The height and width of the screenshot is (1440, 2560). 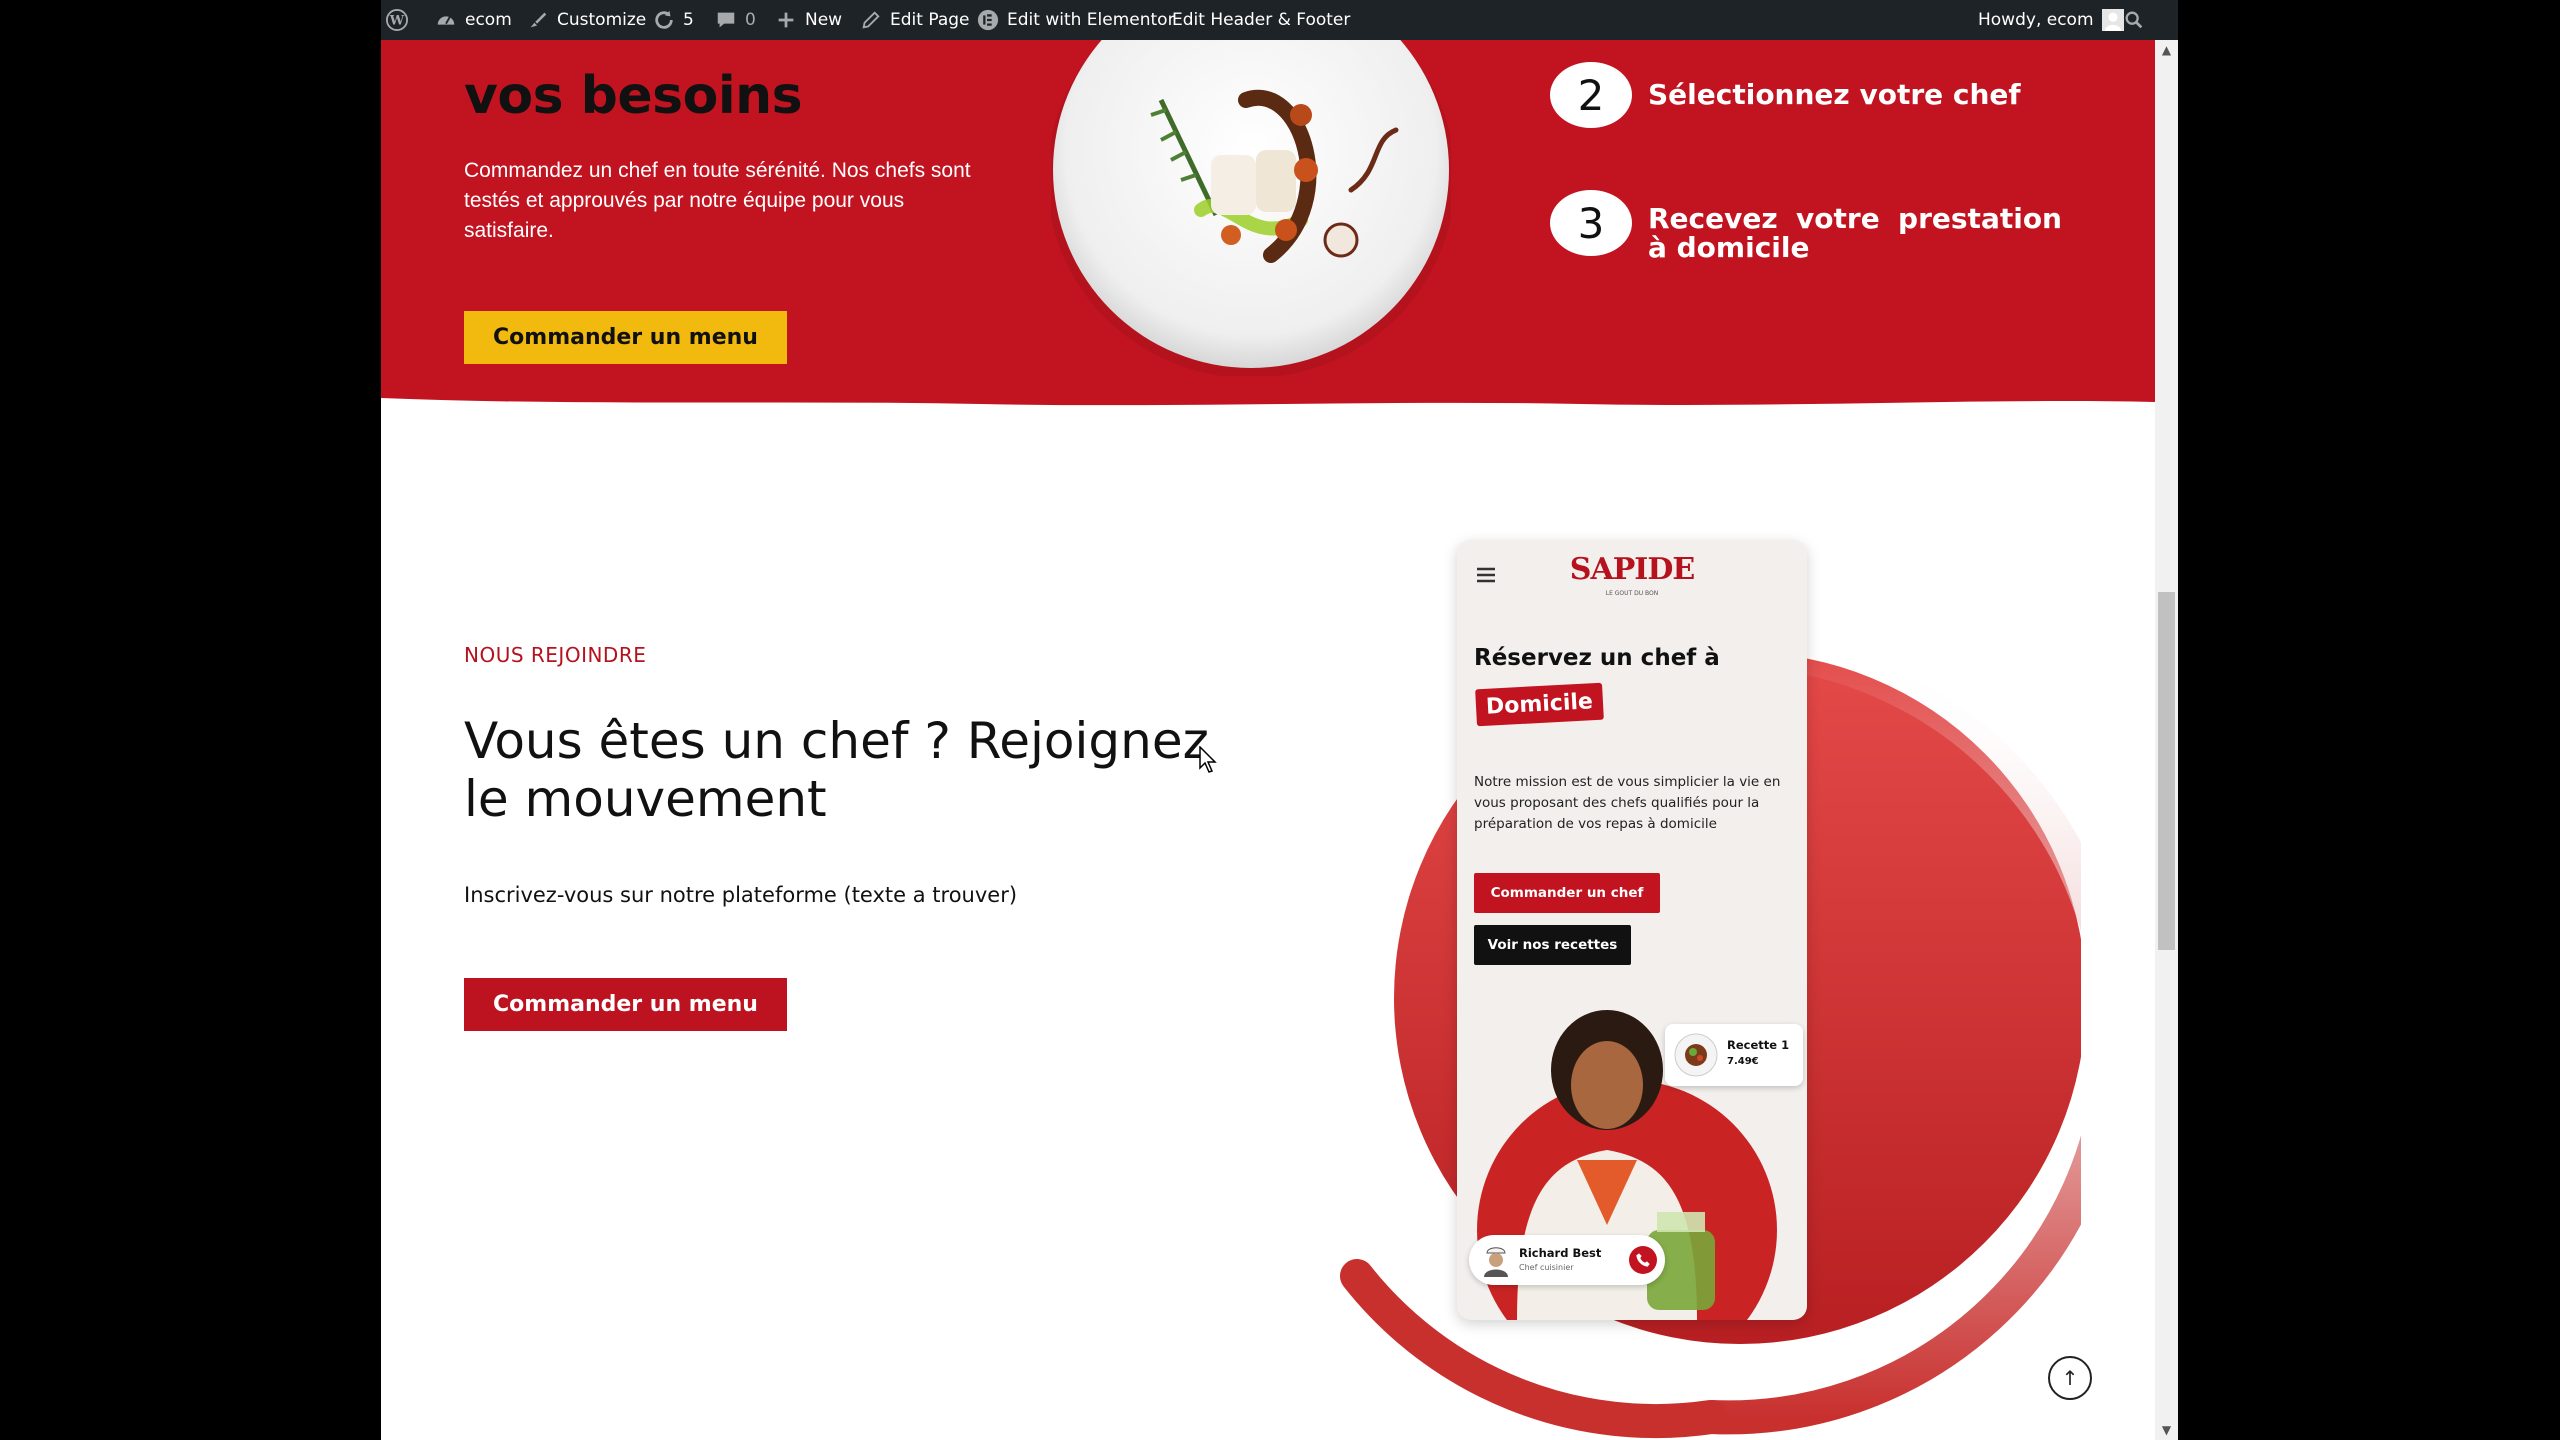 I want to click on updates-count: 5, so click(x=688, y=20).